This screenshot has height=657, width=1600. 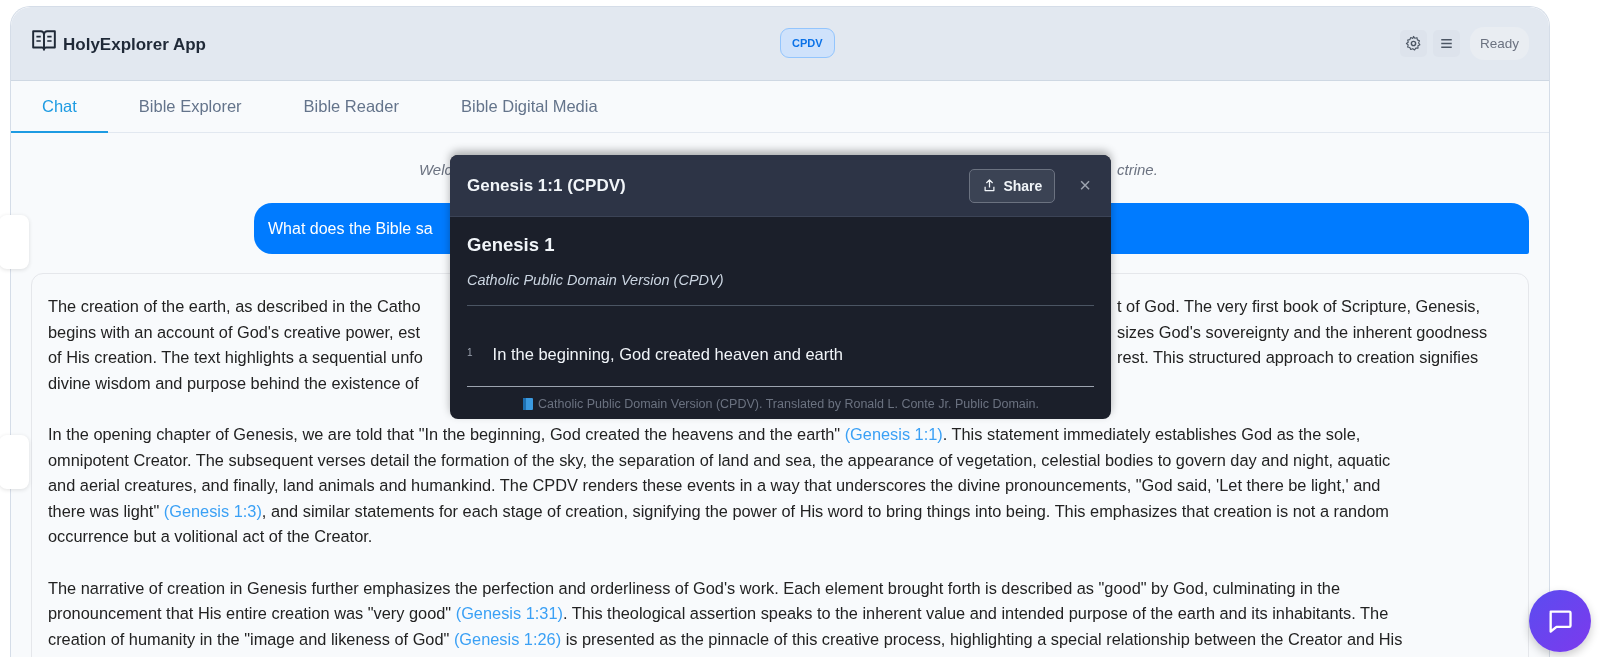 I want to click on answer-text: The narrative of creation in Genesis further emphasizes the perfection and orderliness of God's work. Each element brought forth is described as "good" by God, culminating in the, so click(x=694, y=587).